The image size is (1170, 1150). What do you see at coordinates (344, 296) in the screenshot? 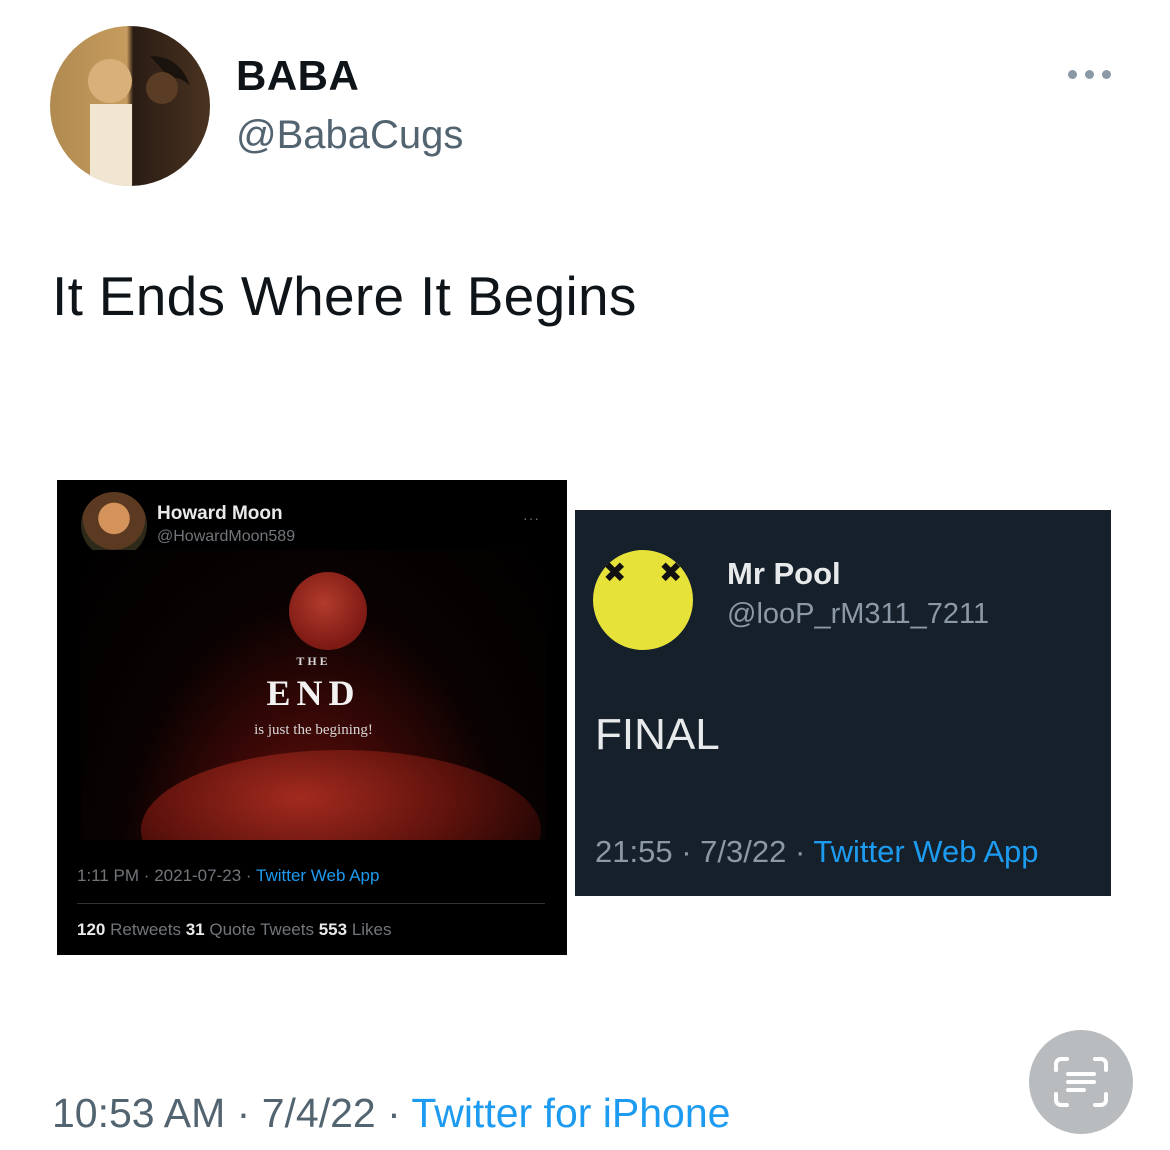
I see `tweet-text: It Ends Where It Begins` at bounding box center [344, 296].